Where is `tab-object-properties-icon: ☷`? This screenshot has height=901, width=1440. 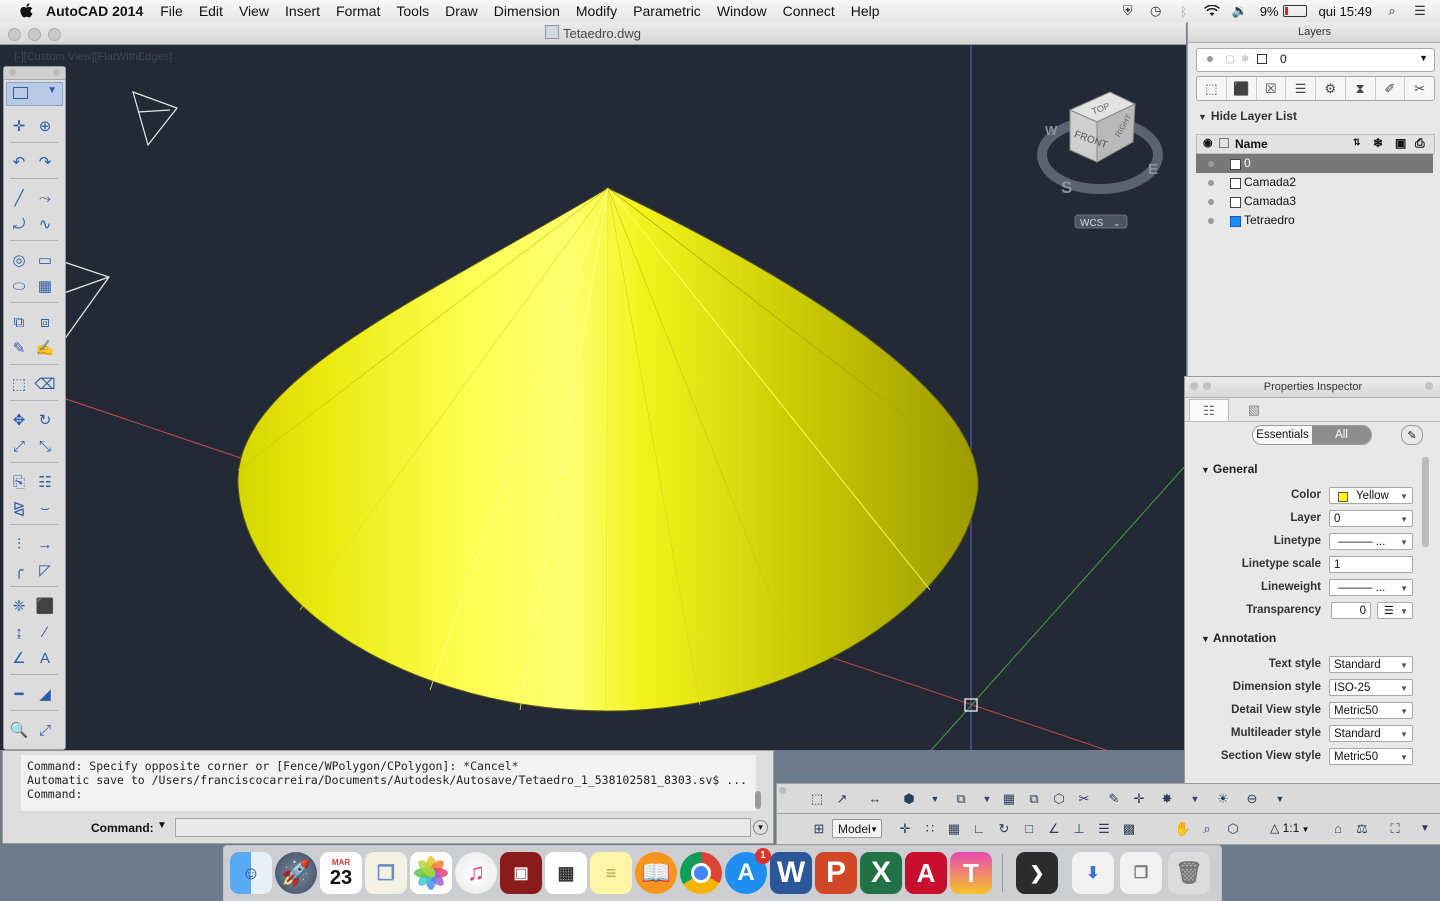 tab-object-properties-icon: ☷ is located at coordinates (1209, 410).